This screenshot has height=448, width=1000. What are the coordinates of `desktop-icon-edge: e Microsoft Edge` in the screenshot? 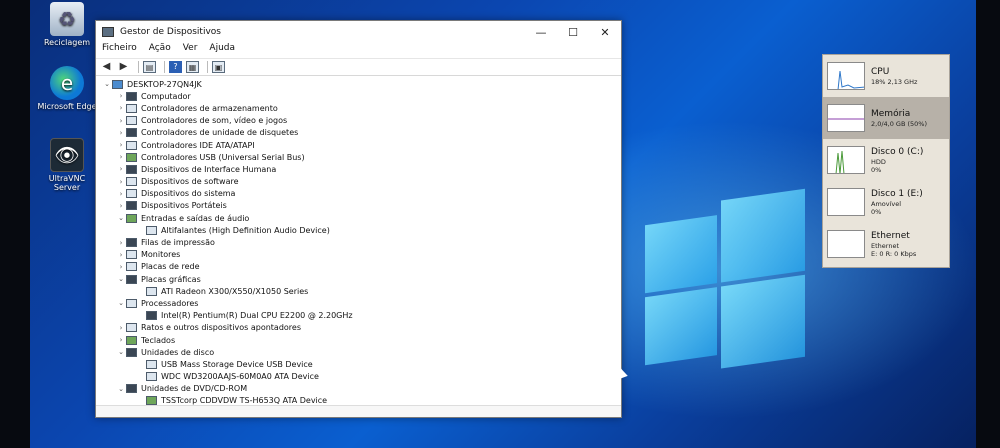 It's located at (67, 88).